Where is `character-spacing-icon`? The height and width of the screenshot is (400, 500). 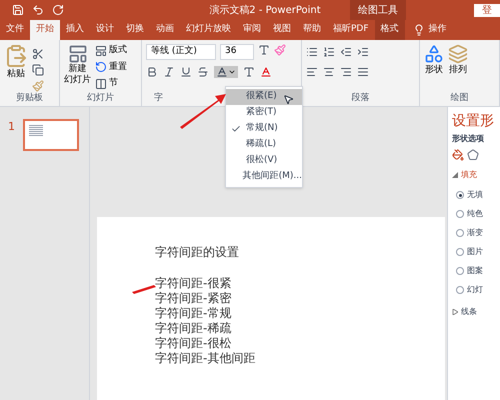 character-spacing-icon is located at coordinates (222, 72).